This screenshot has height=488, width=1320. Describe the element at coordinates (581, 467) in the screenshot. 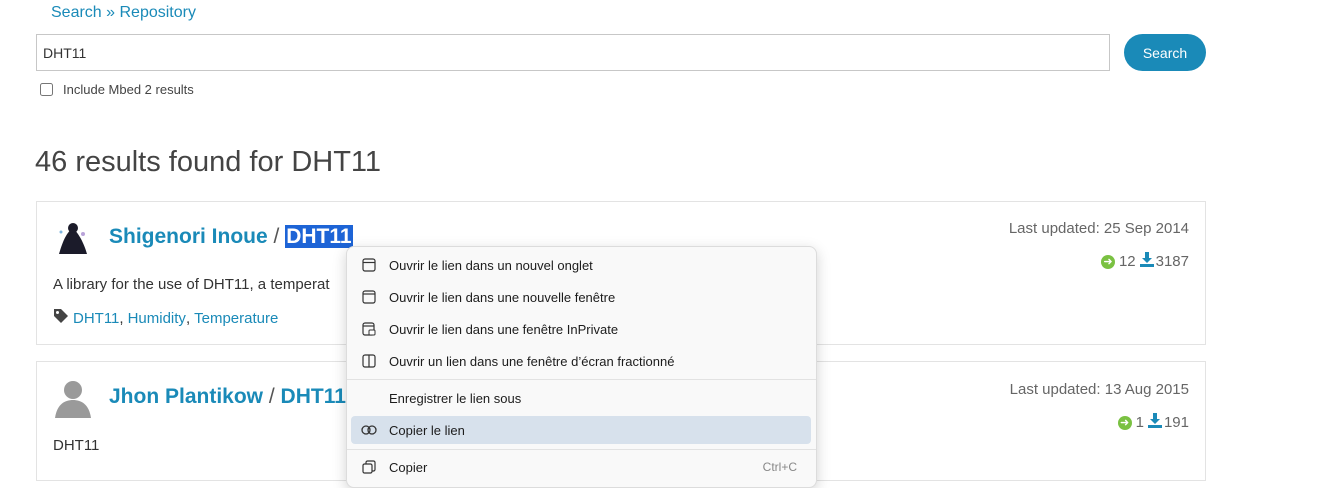

I see `menu-item-copy: Copier Ctrl+C` at that location.